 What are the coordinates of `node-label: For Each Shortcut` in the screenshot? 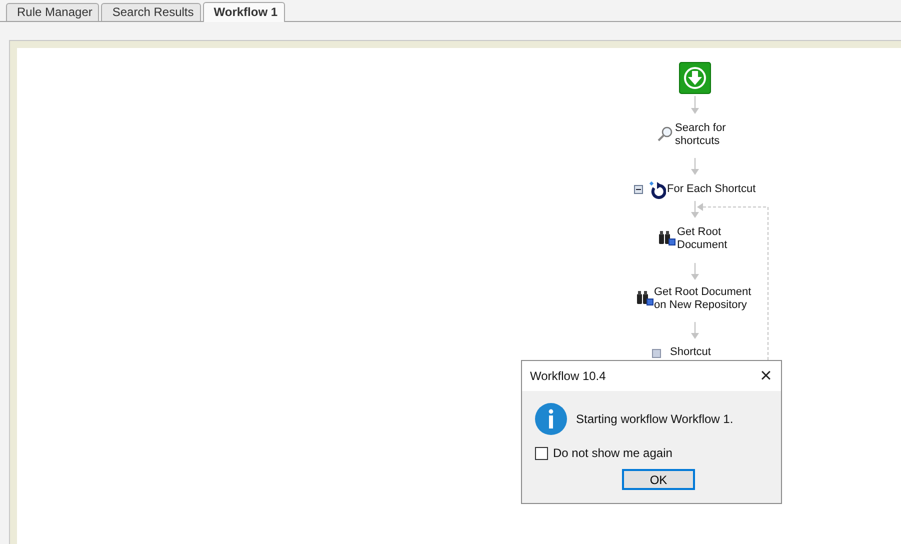 It's located at (712, 189).